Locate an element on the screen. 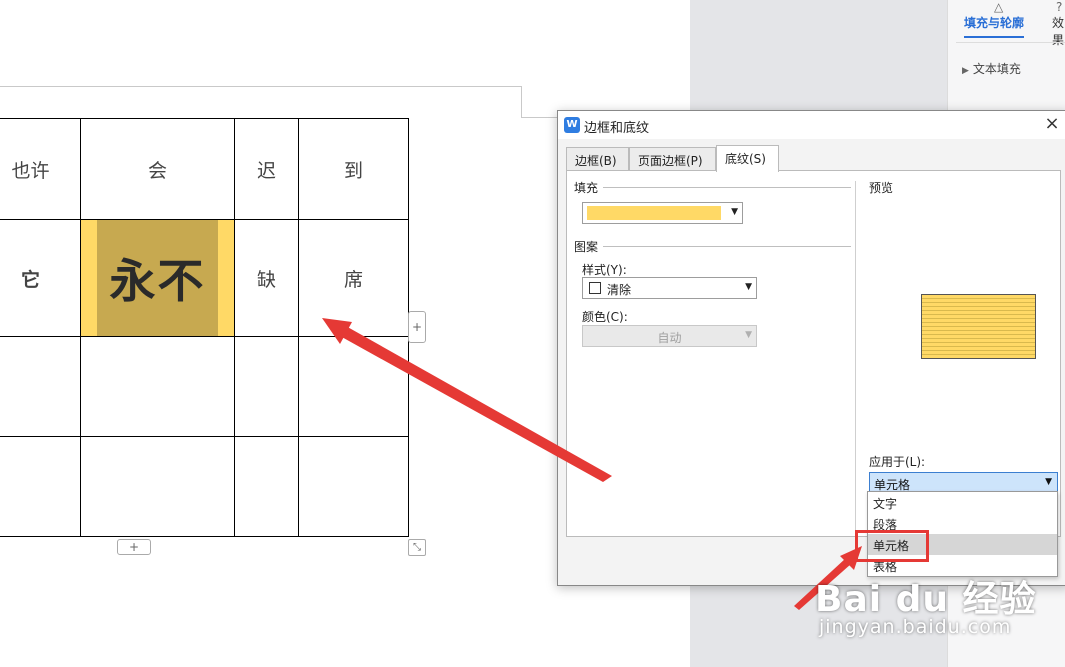 This screenshot has width=1065, height=667. pattern-swatch-icon is located at coordinates (595, 288).